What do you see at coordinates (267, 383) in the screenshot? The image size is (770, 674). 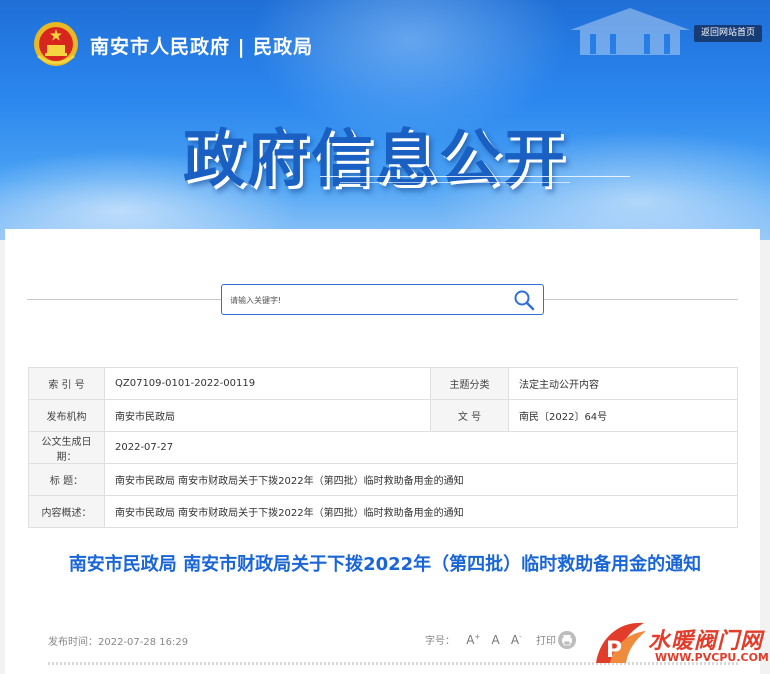 I see `index-number-value: QZ07109-0101-2022-00119` at bounding box center [267, 383].